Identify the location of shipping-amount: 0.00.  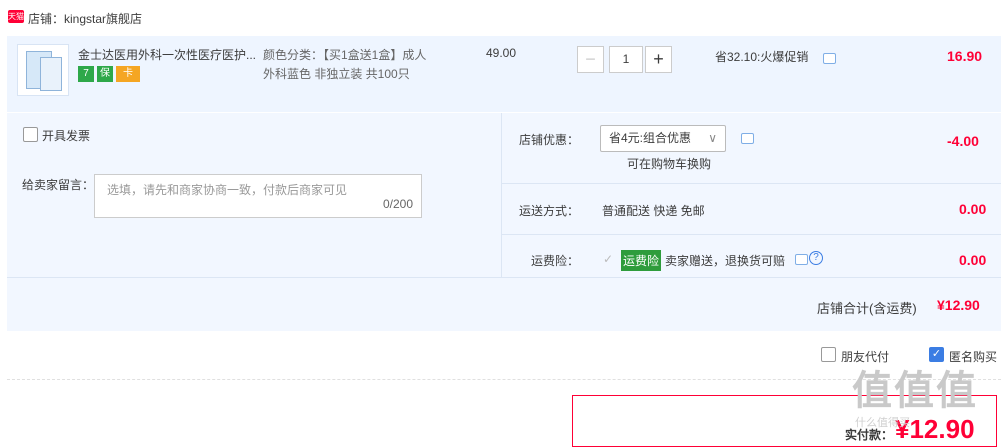
(973, 209).